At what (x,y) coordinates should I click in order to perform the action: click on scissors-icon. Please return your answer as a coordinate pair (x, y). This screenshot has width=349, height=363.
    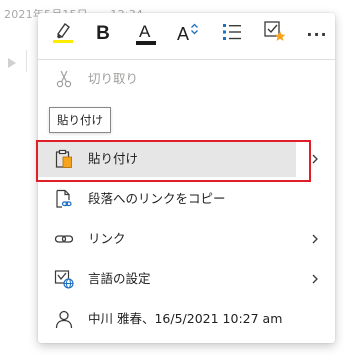
    Looking at the image, I should click on (64, 79).